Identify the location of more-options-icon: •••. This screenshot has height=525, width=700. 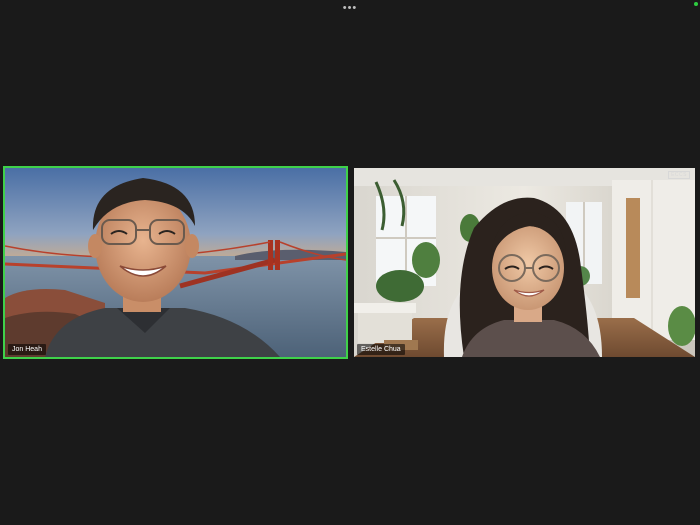
(350, 8).